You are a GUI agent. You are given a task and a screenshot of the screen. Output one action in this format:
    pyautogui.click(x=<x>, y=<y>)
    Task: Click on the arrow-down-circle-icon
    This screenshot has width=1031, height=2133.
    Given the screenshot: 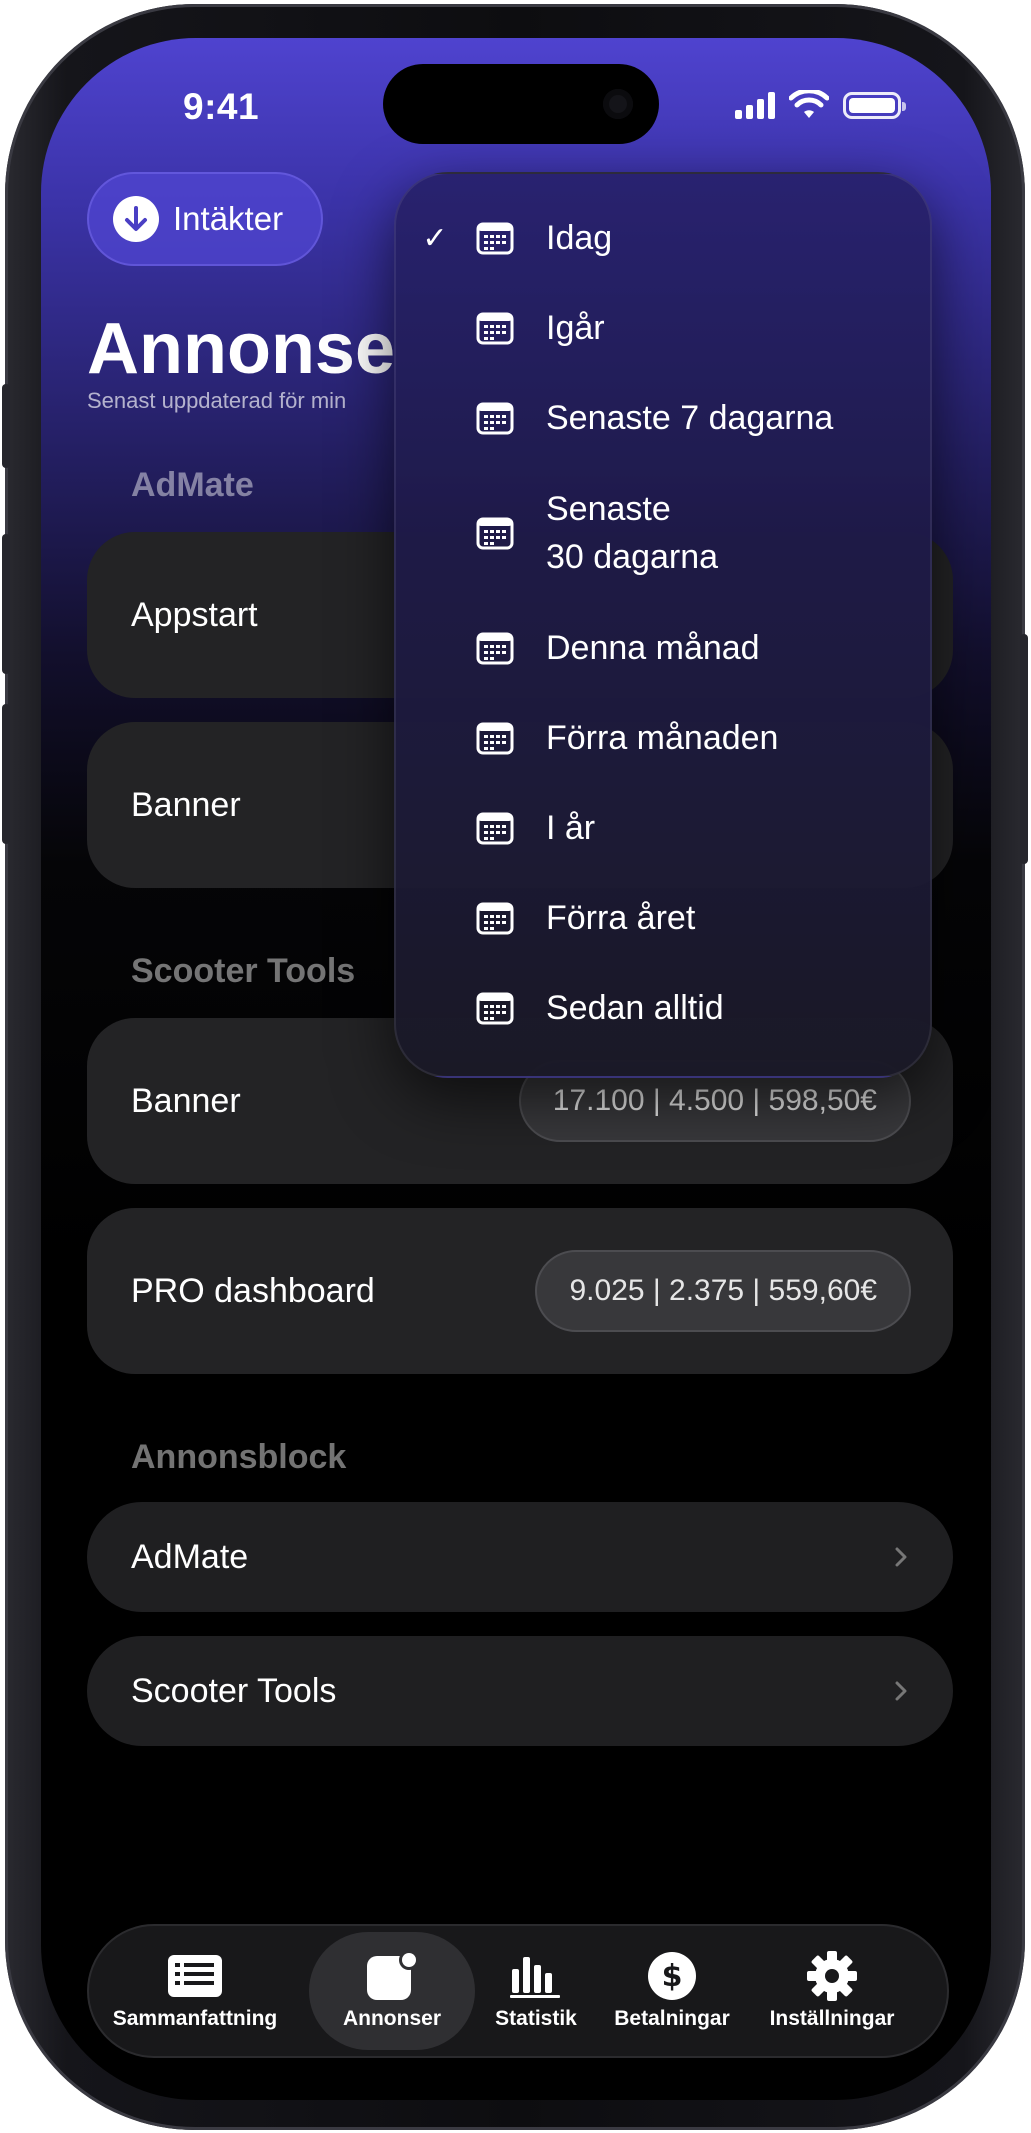 What is the action you would take?
    pyautogui.click(x=136, y=219)
    